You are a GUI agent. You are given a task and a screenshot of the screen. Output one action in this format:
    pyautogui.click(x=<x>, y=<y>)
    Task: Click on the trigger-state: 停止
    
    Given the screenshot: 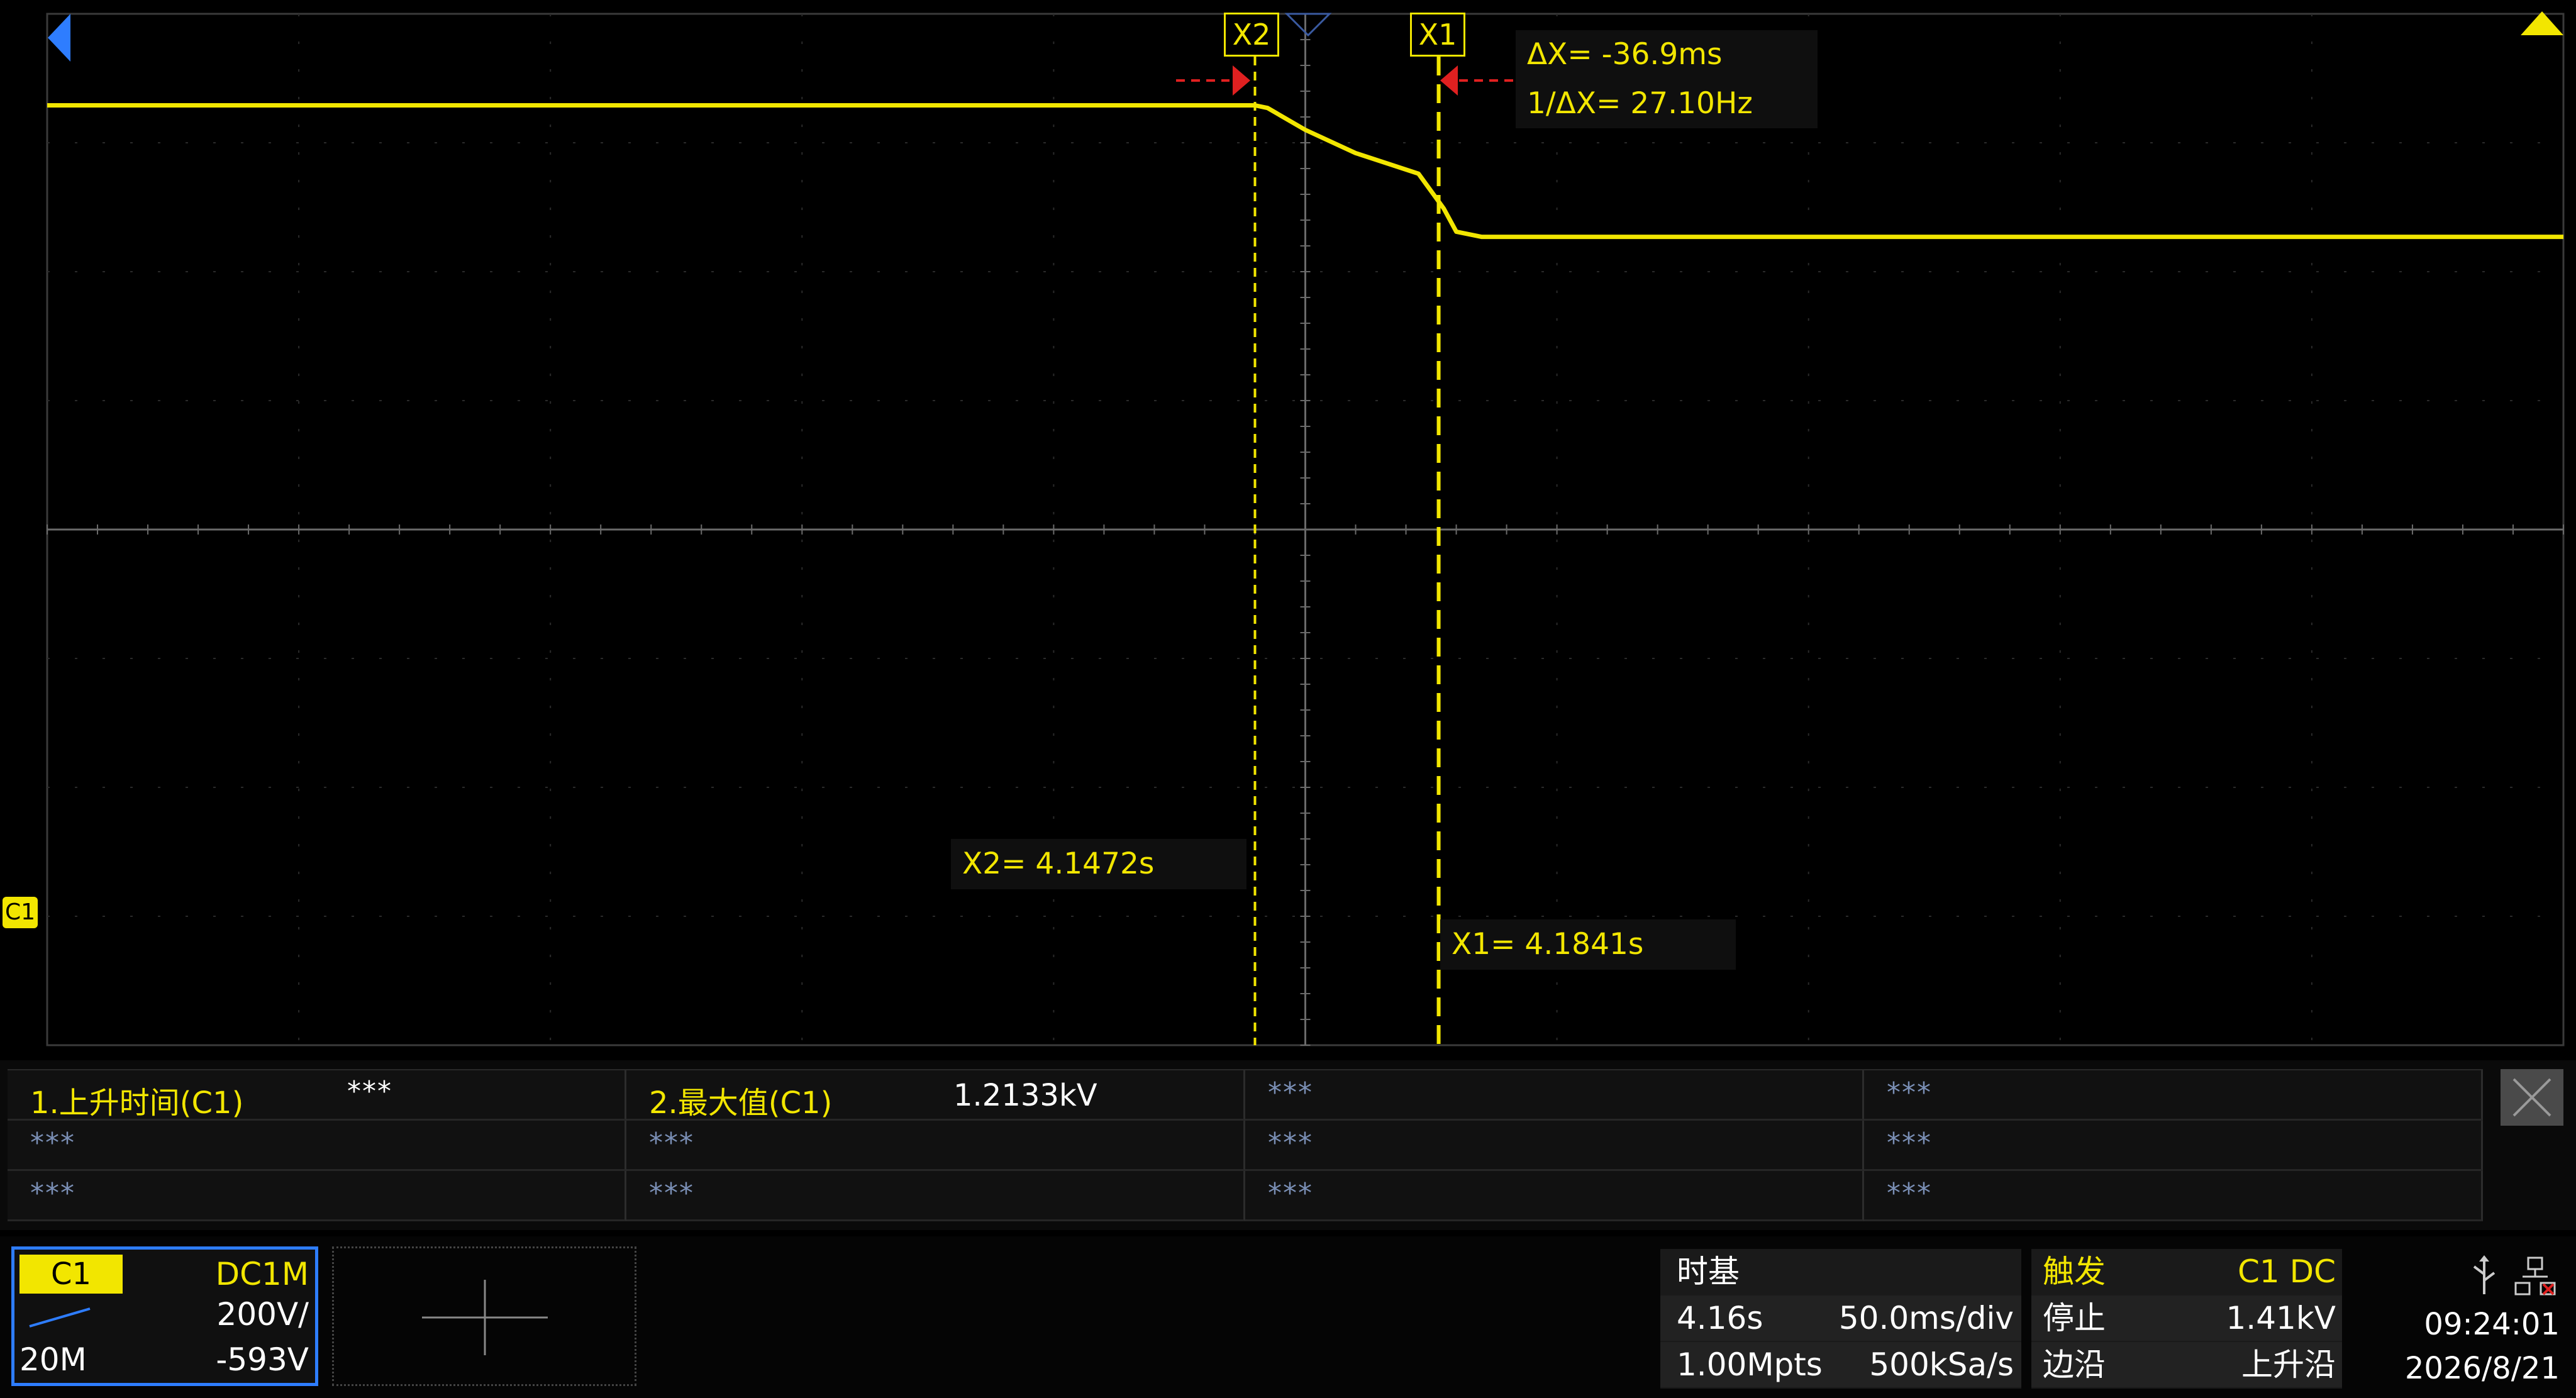 What is the action you would take?
    pyautogui.click(x=2074, y=1318)
    